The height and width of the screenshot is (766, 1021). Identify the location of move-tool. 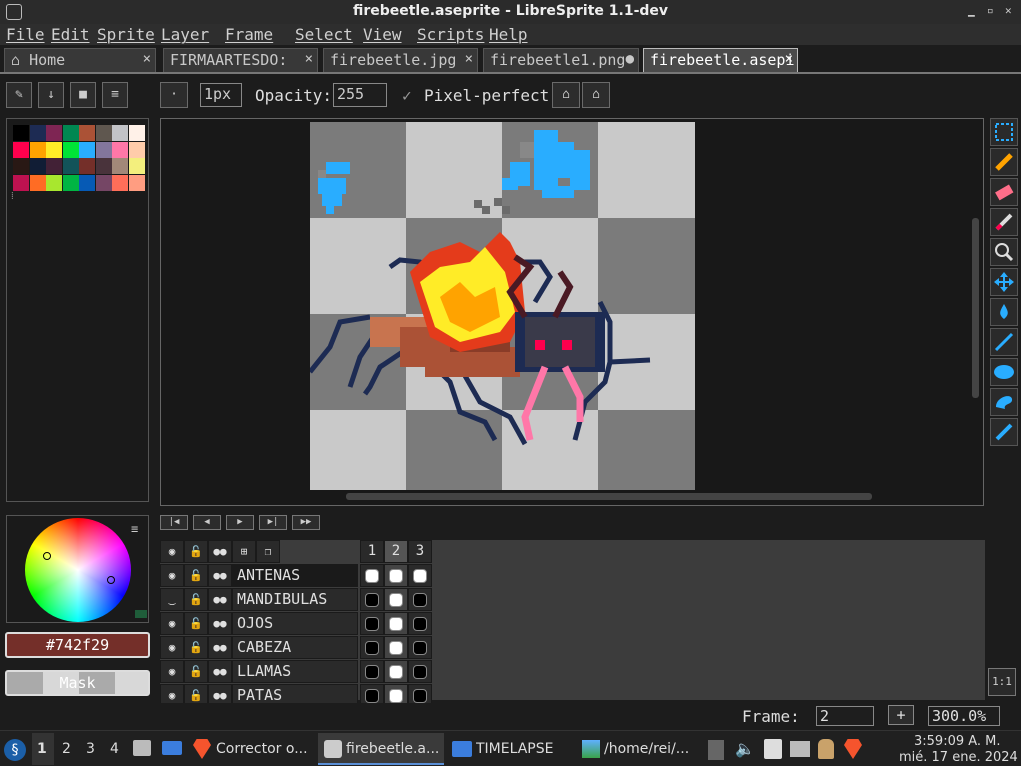
(1004, 282).